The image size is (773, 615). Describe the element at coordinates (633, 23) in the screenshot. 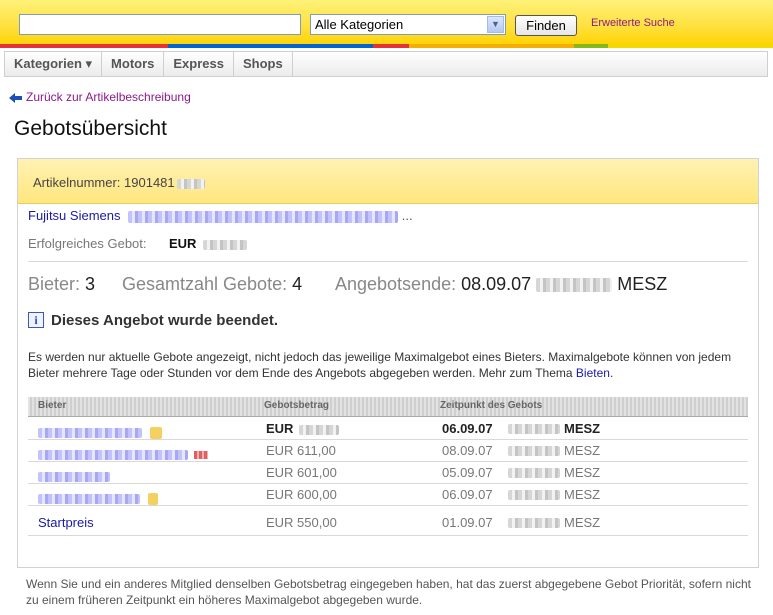

I see `advanced-search-link: Erweiterte Suche` at that location.